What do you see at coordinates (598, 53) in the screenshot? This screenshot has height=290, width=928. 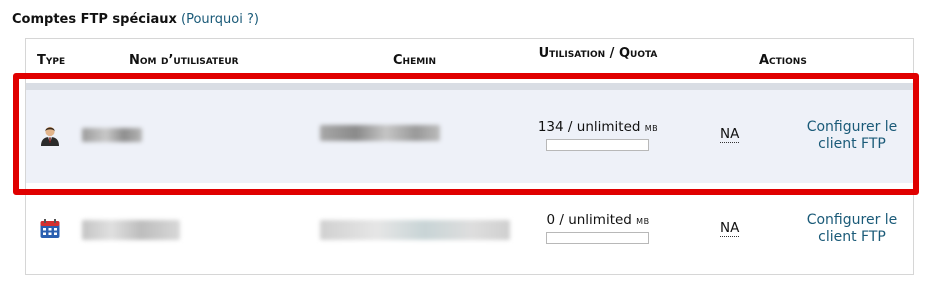 I see `column-header-usage: Utilisation / Quota` at bounding box center [598, 53].